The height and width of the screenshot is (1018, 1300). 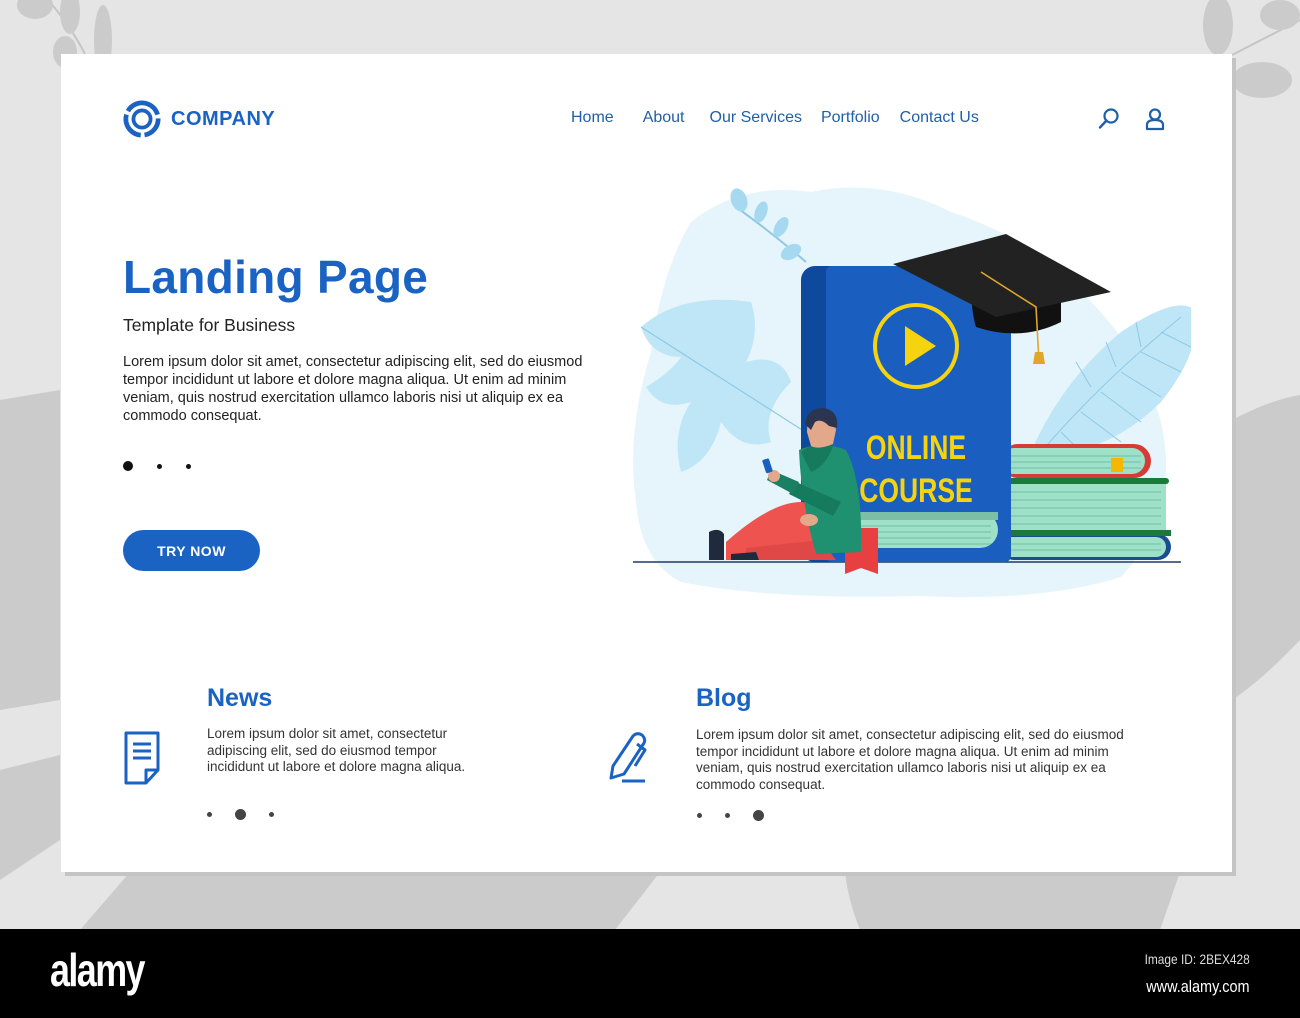 I want to click on pen-icon, so click(x=628, y=757).